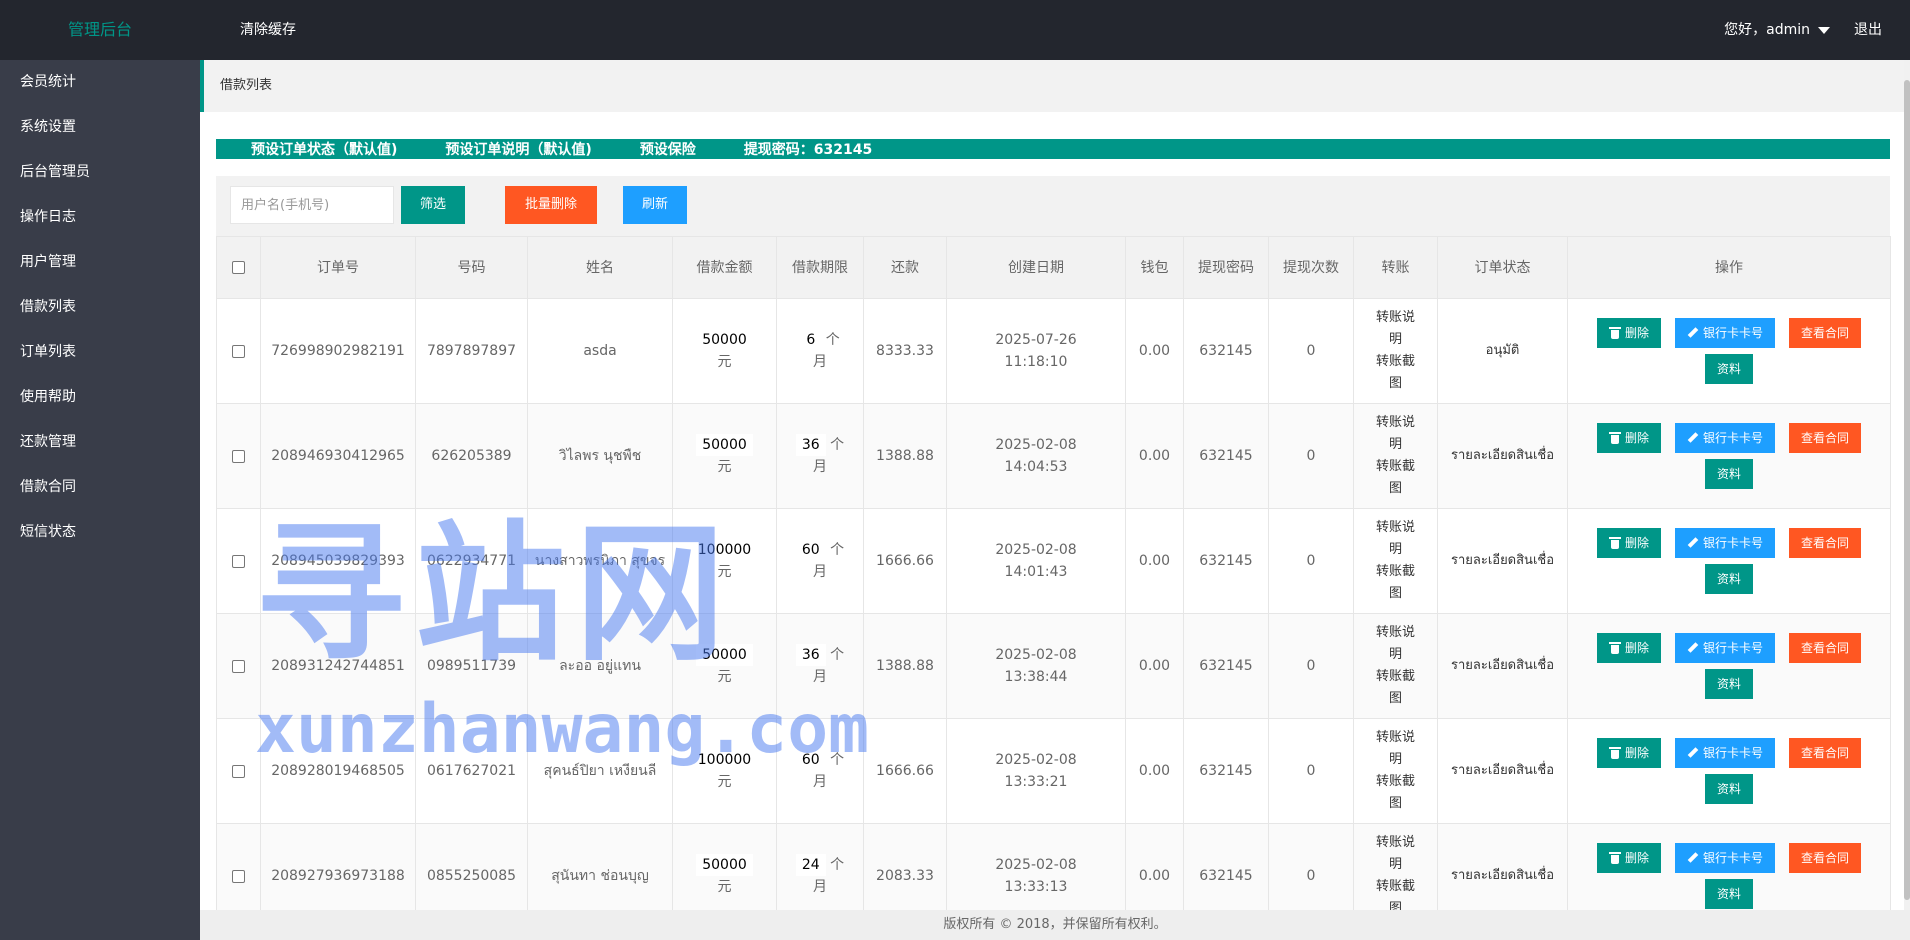  I want to click on transfer-cell: 转账说明 转账截图, so click(1395, 456).